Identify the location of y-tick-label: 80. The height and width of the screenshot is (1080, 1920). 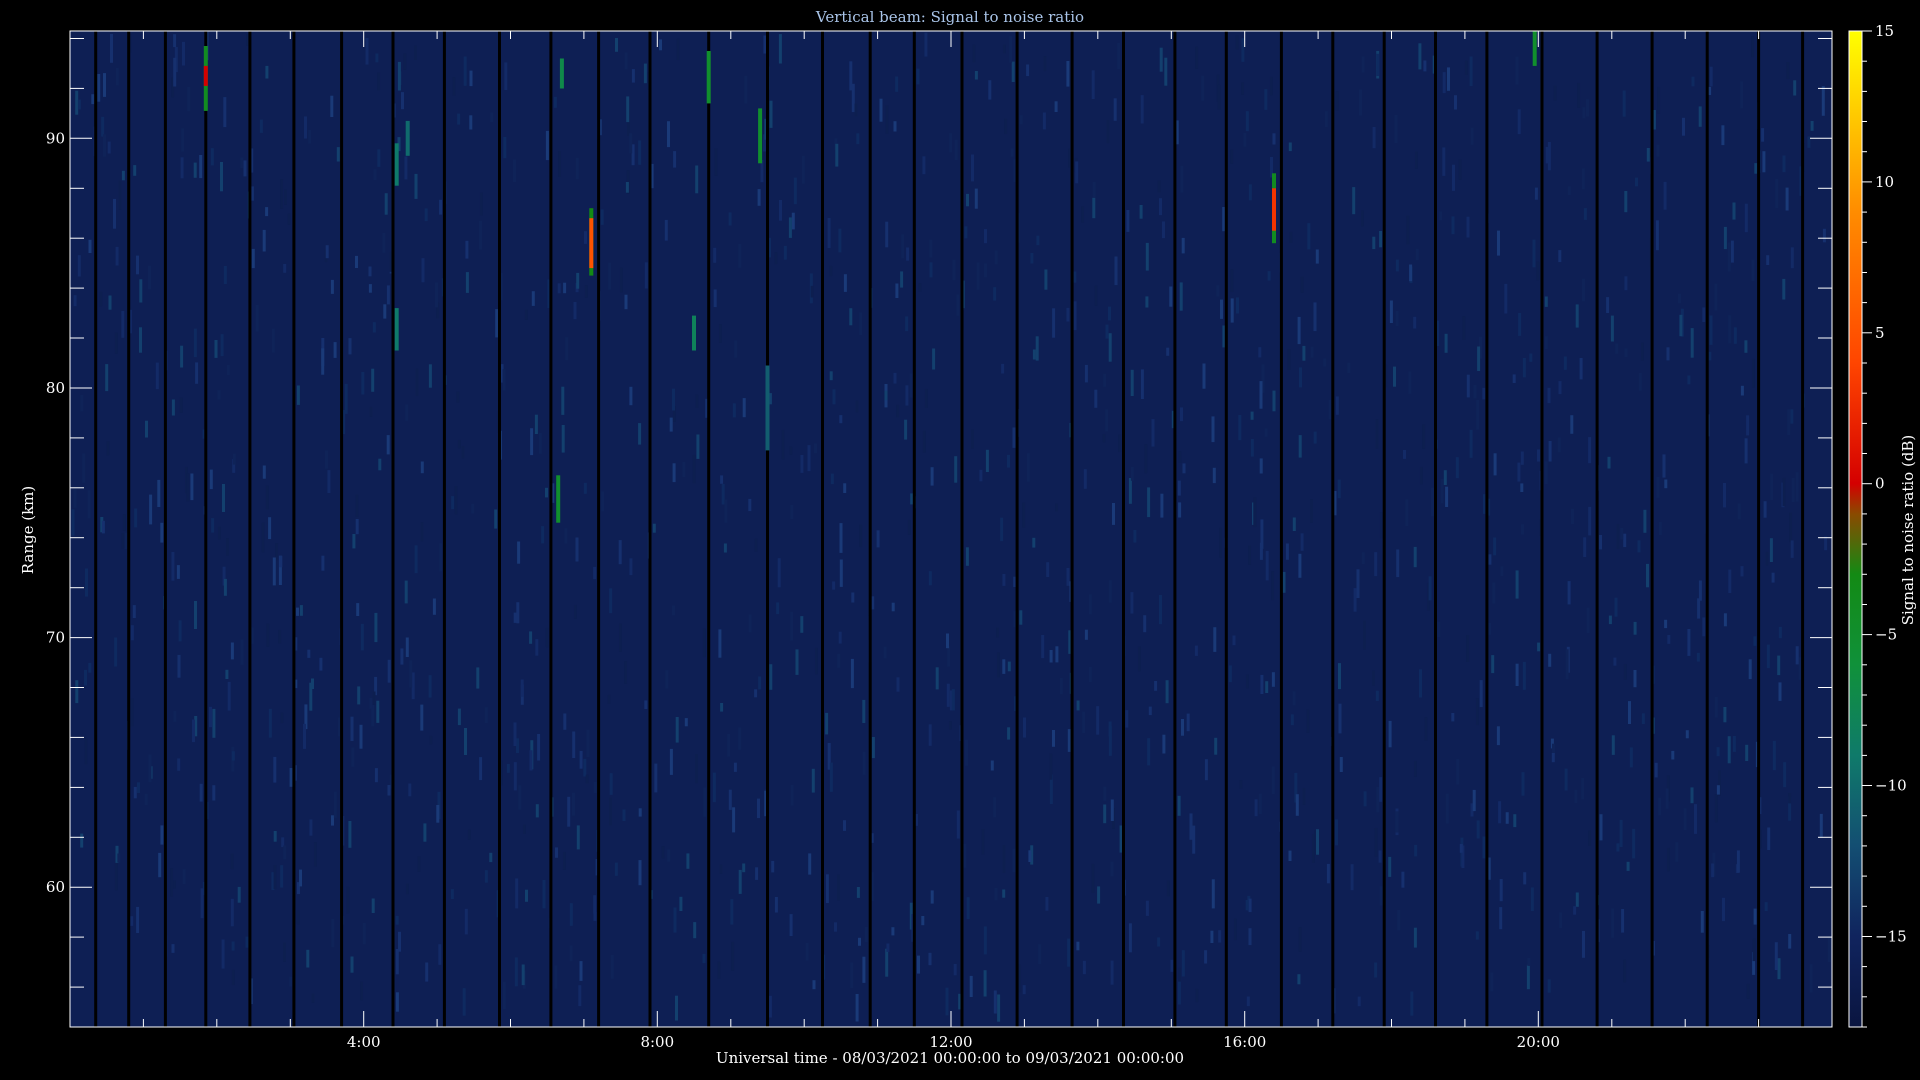
(55, 388).